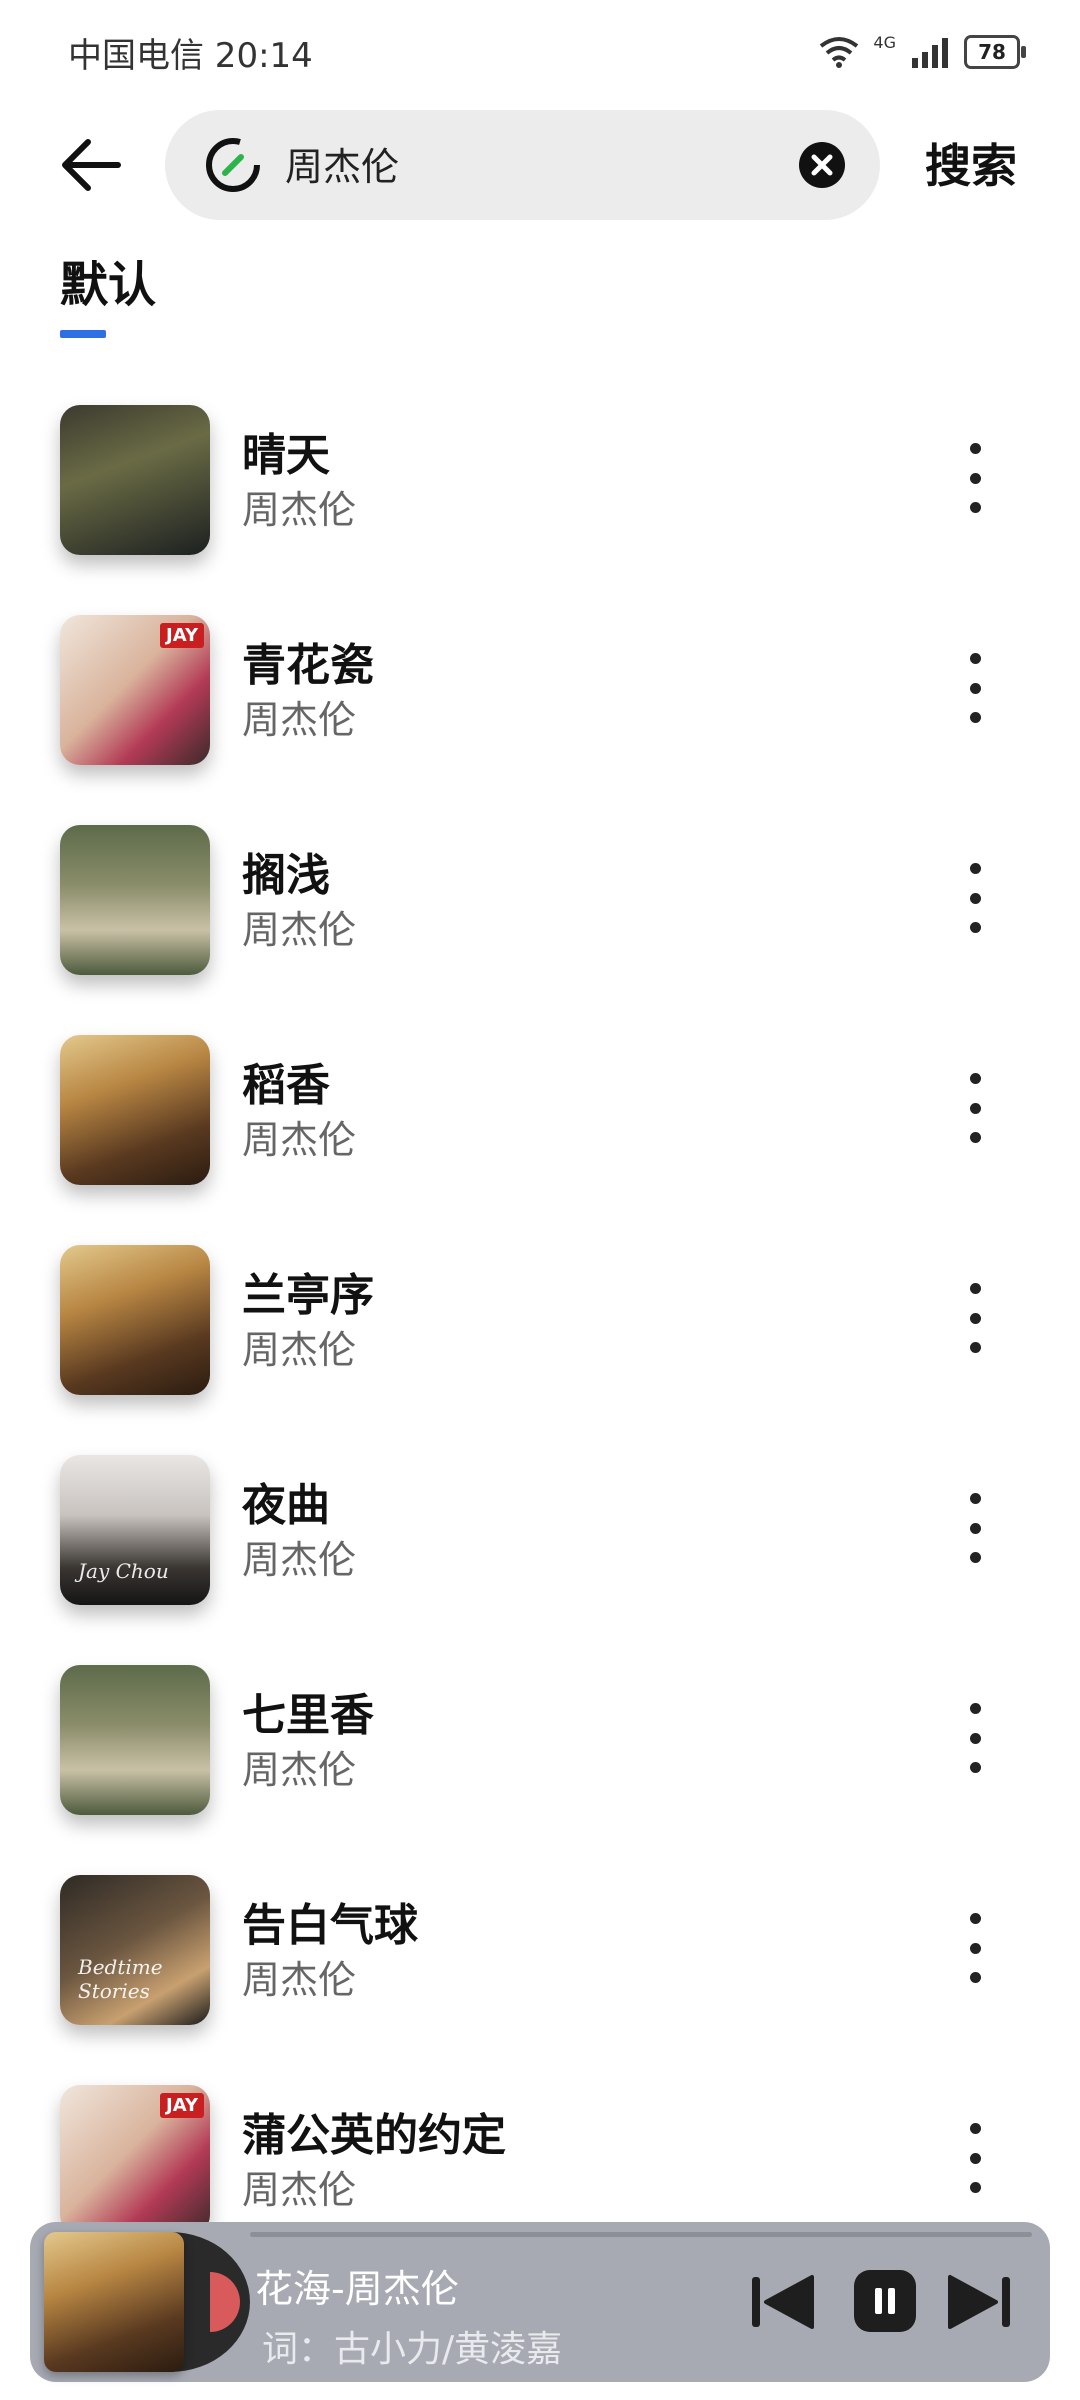  Describe the element at coordinates (884, 42) in the screenshot. I see `network-type: 4G` at that location.